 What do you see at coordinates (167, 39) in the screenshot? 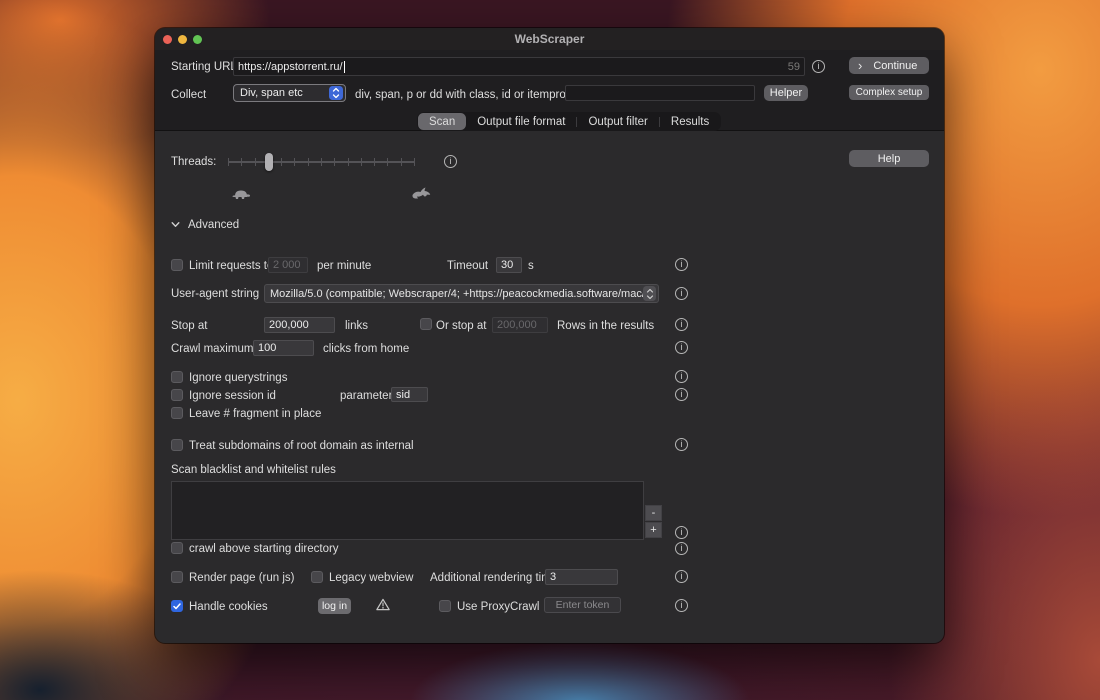
I see `close-button` at bounding box center [167, 39].